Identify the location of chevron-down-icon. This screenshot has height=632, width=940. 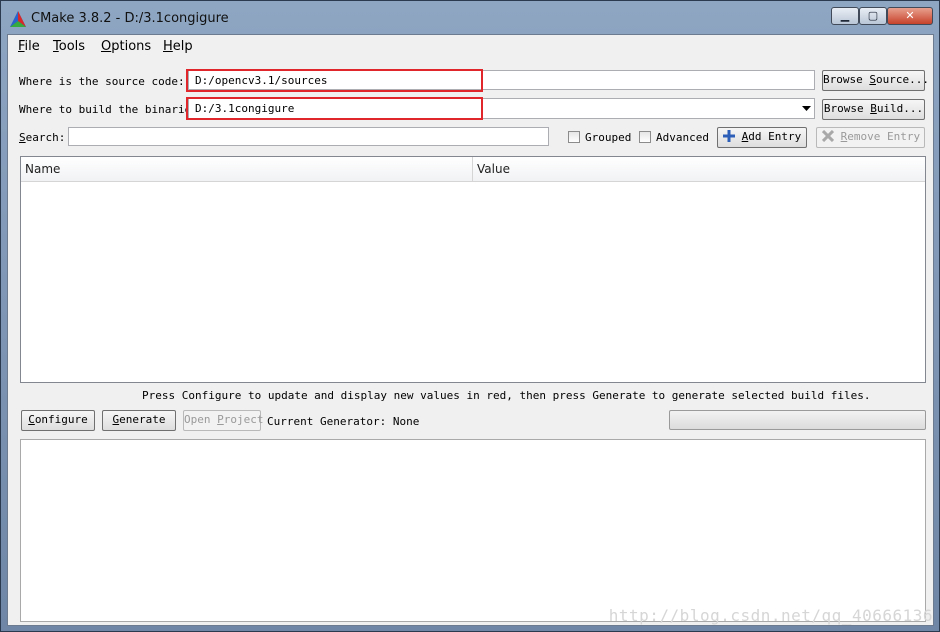
(806, 109).